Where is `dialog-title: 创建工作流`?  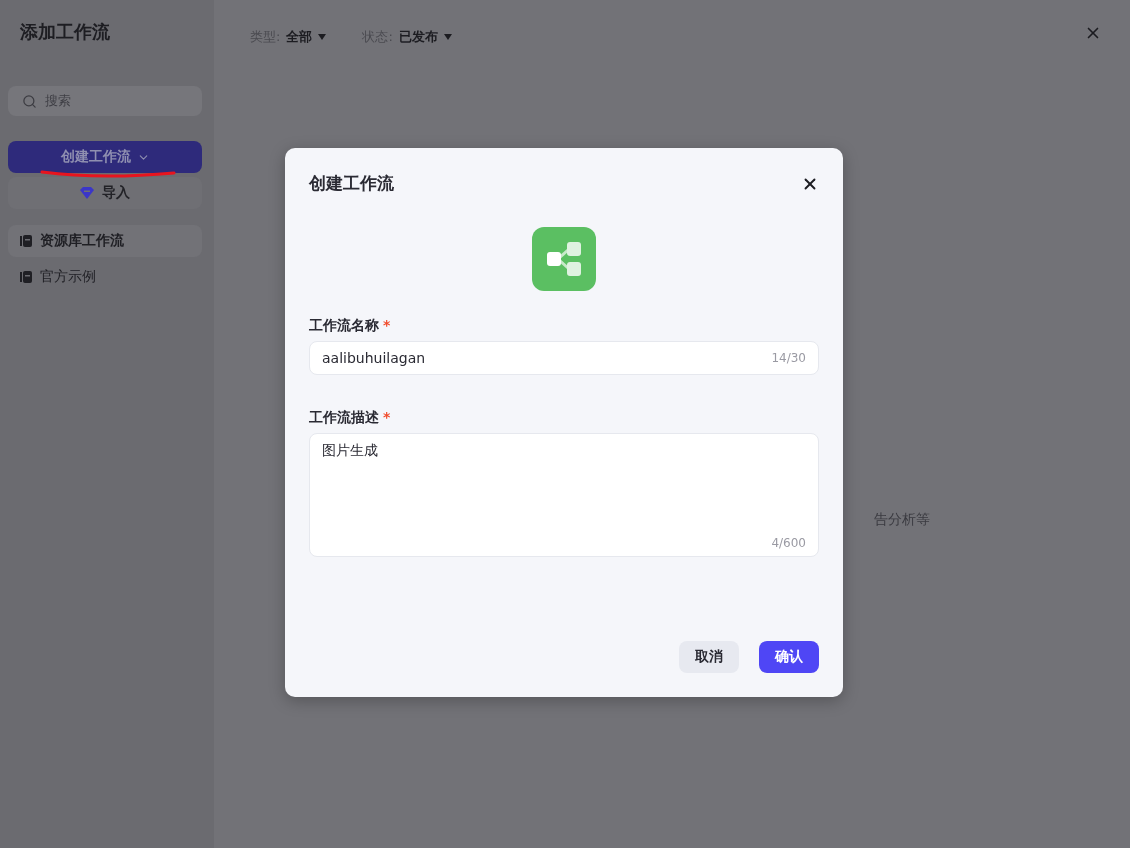
dialog-title: 创建工作流 is located at coordinates (351, 183).